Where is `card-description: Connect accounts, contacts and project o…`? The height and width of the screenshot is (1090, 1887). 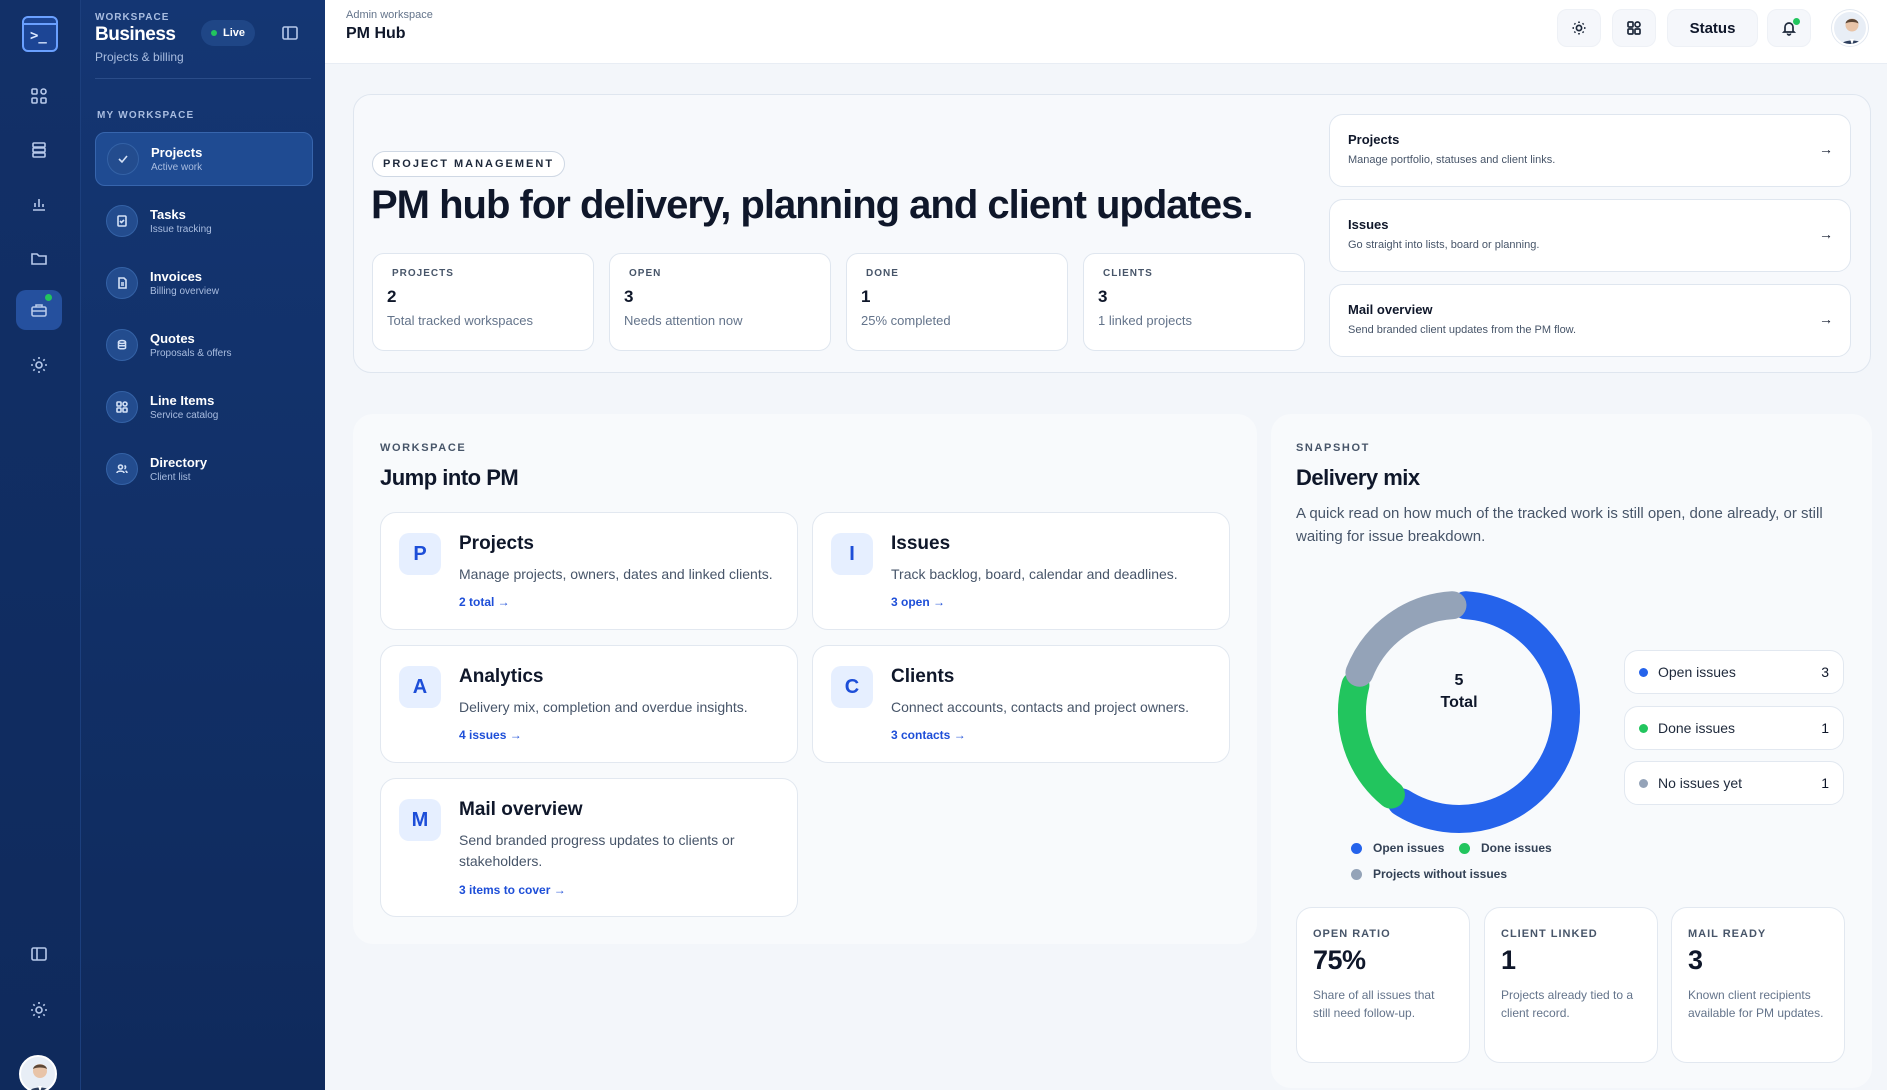 card-description: Connect accounts, contacts and project o… is located at coordinates (1040, 707).